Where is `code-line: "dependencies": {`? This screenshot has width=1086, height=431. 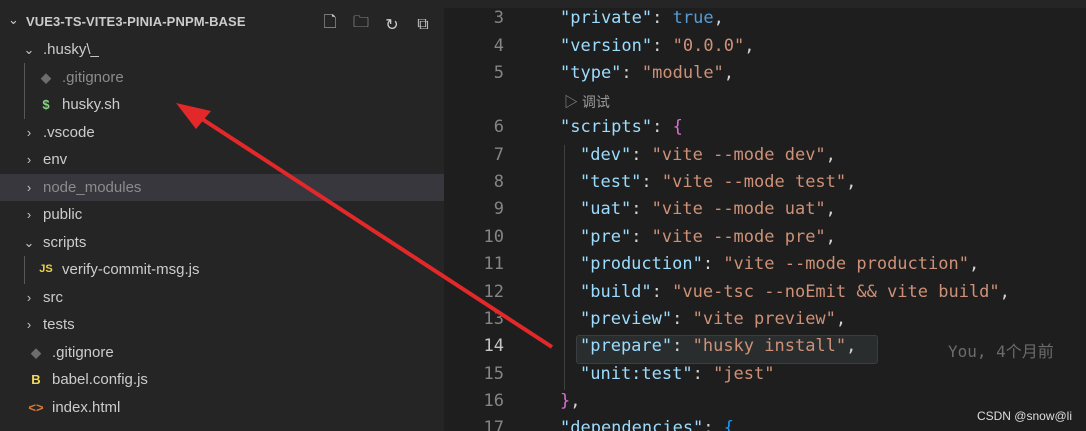 code-line: "dependencies": { is located at coordinates (647, 424).